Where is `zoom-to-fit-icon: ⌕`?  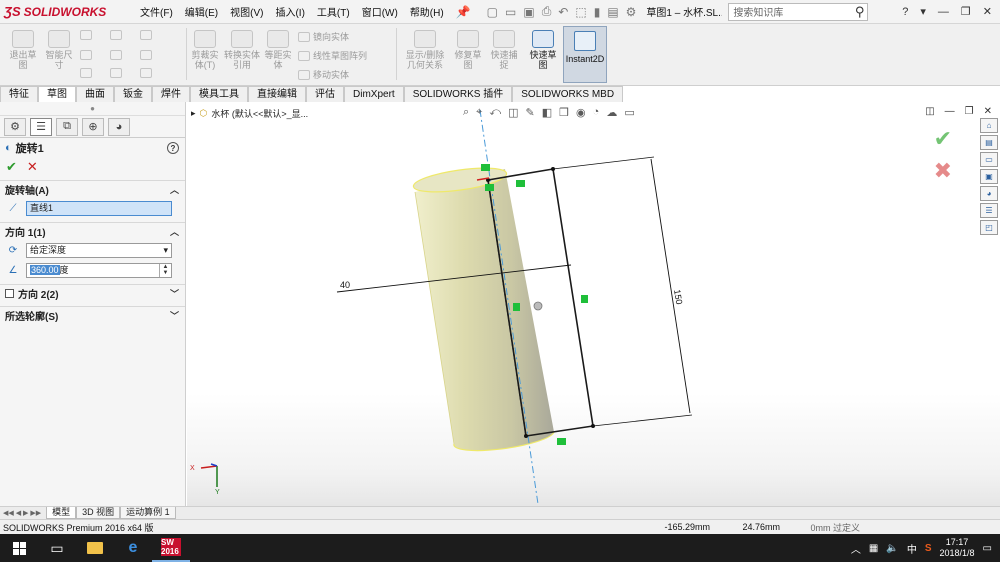 zoom-to-fit-icon: ⌕ is located at coordinates (466, 112).